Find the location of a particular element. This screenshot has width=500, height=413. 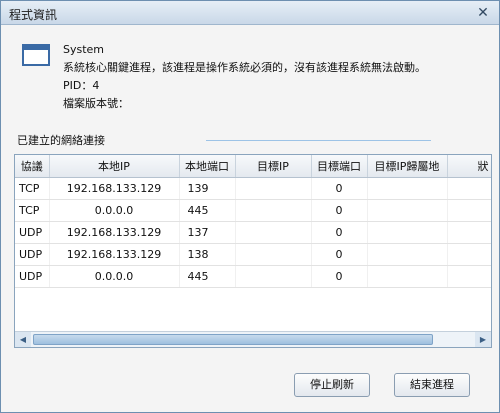

cell-local-port: 139 is located at coordinates (207, 188).